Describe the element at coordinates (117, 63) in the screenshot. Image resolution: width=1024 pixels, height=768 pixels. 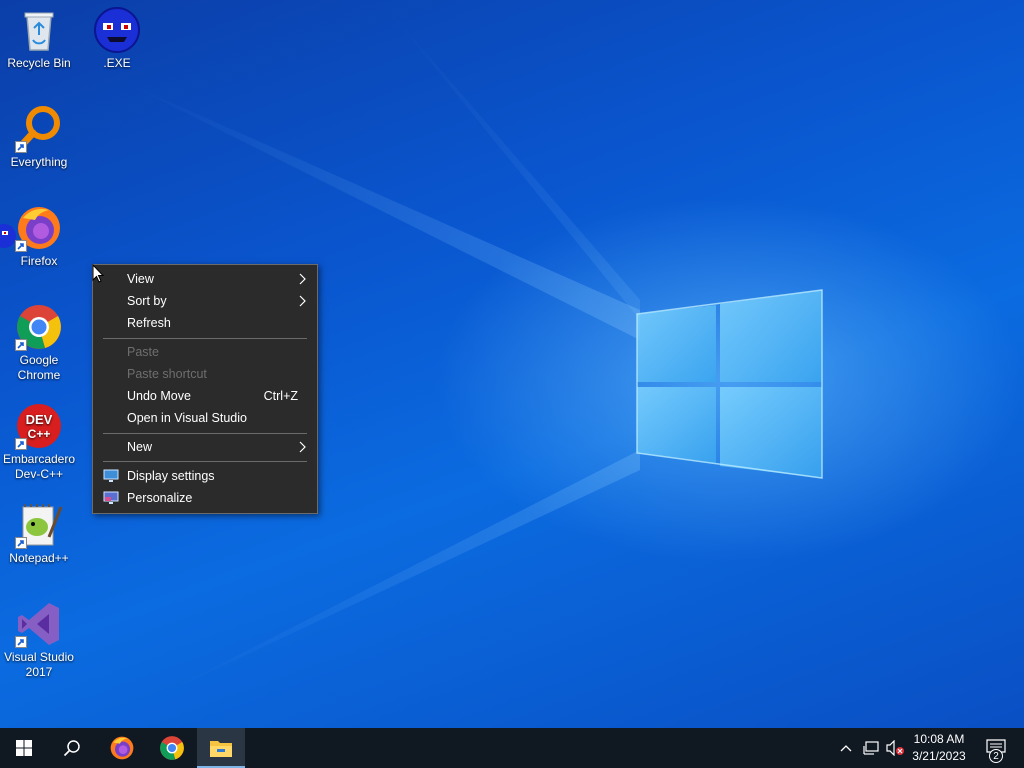
I see `desktop-icon-label: .EXE` at that location.